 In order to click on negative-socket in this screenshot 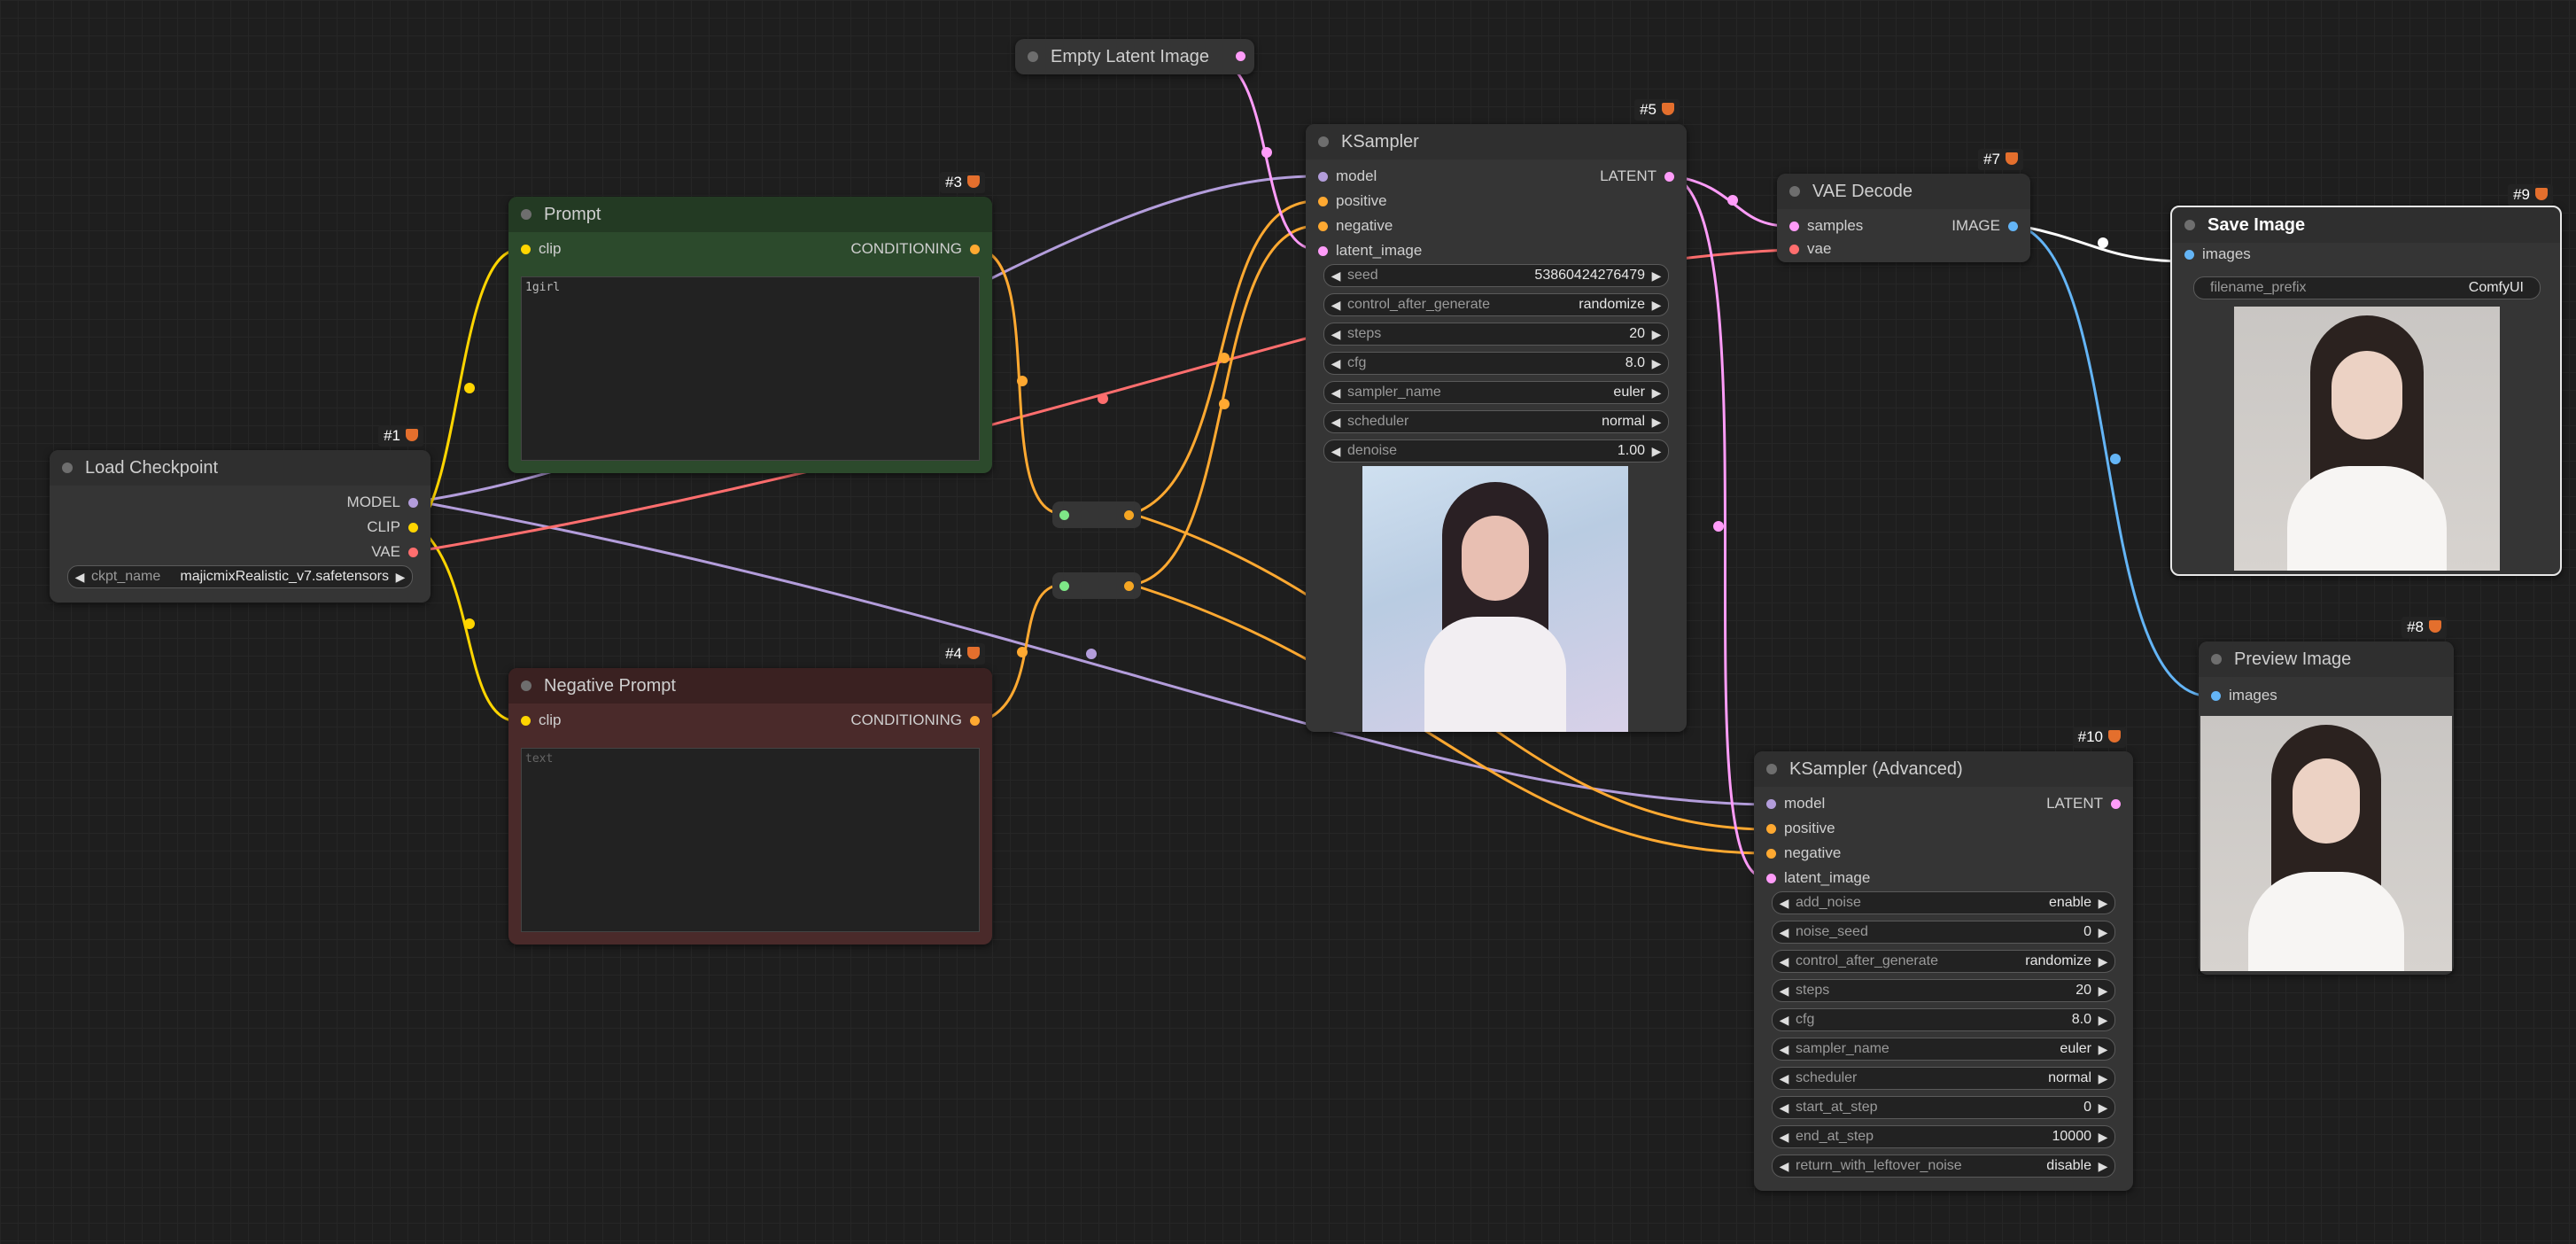, I will do `click(1771, 854)`.